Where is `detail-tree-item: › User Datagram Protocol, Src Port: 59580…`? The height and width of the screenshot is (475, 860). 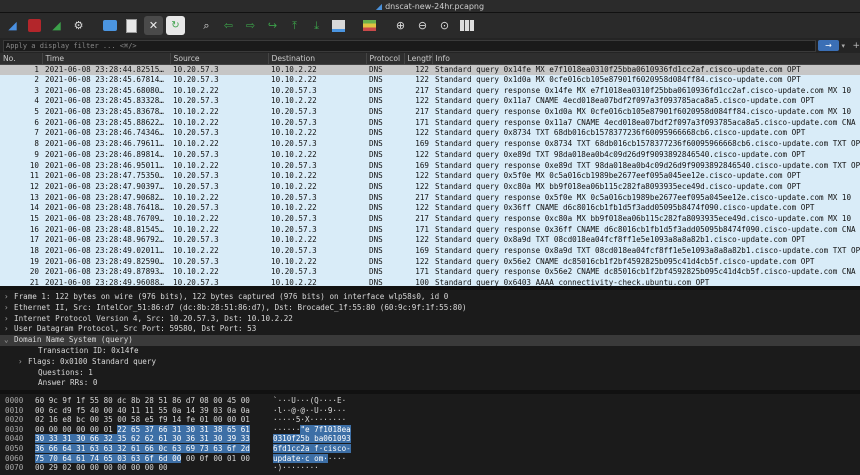
detail-tree-item: › User Datagram Protocol, Src Port: 59580… is located at coordinates (430, 329).